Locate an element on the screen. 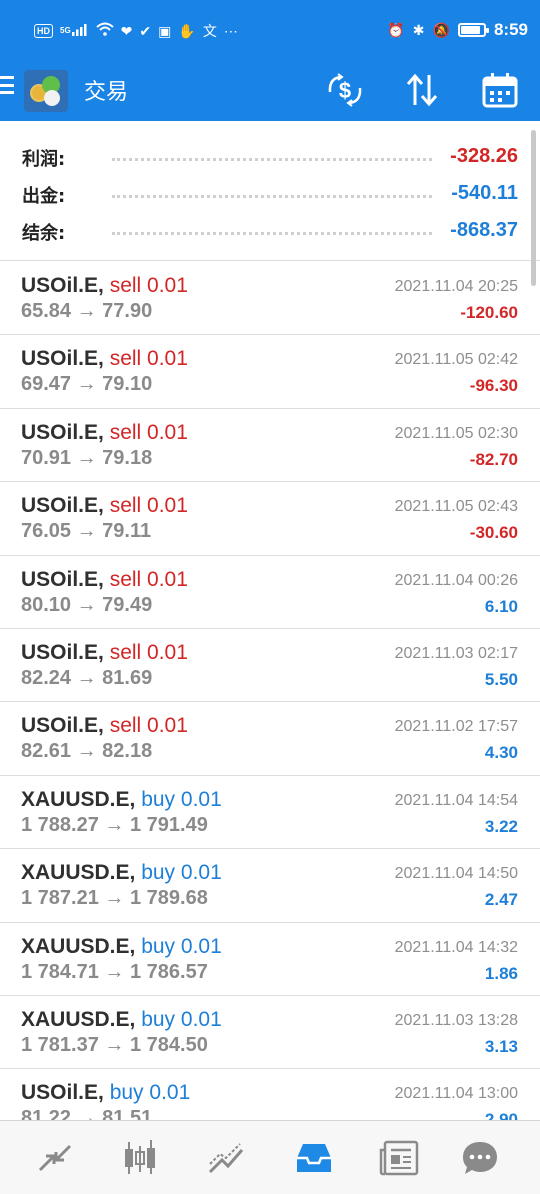 This screenshot has width=540, height=1194. calendar-icon is located at coordinates (500, 90).